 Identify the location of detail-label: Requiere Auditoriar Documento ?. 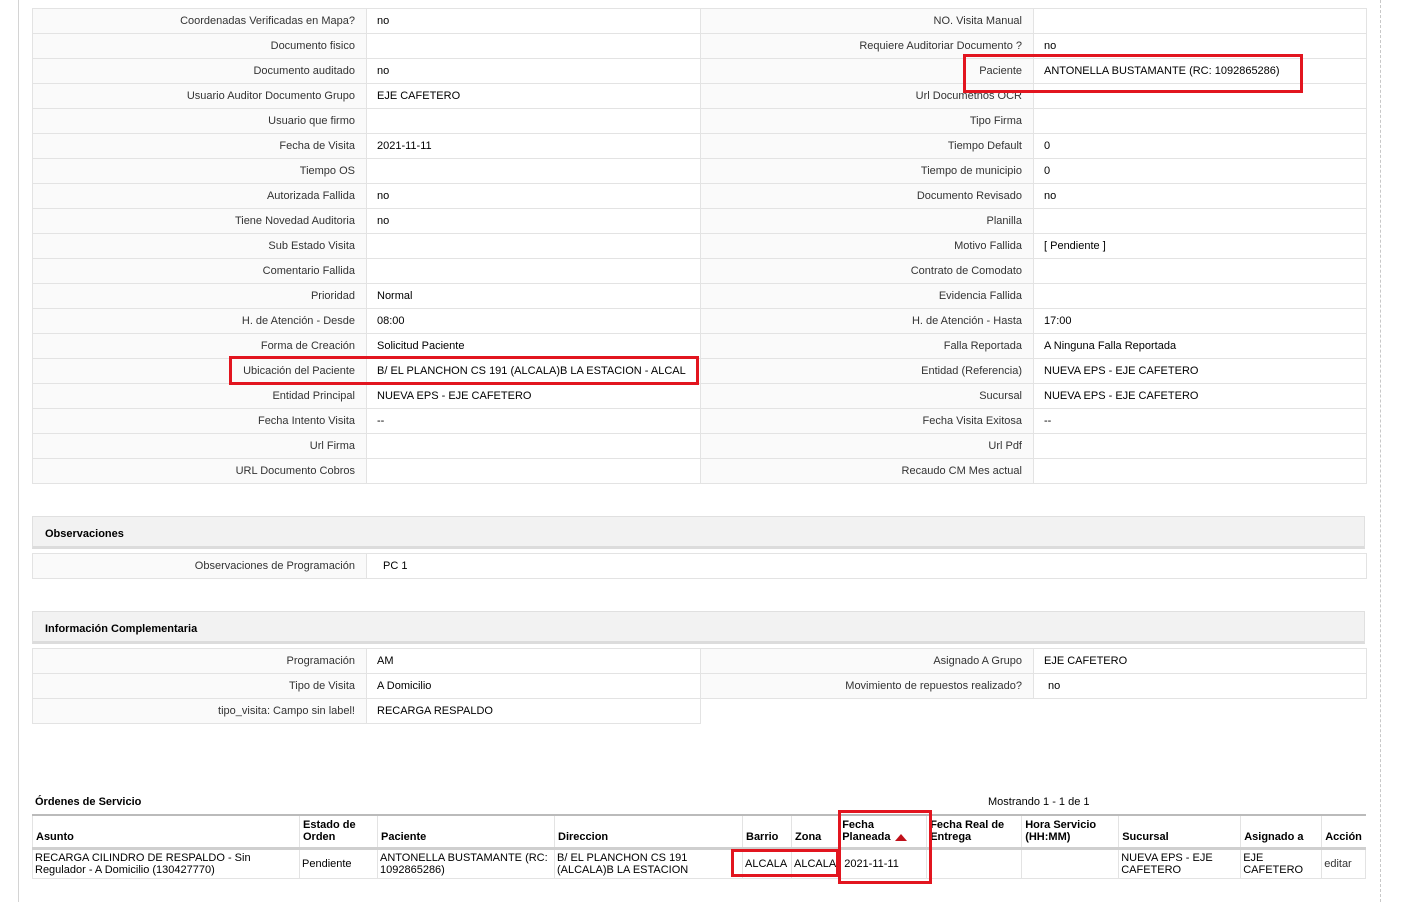
(867, 46).